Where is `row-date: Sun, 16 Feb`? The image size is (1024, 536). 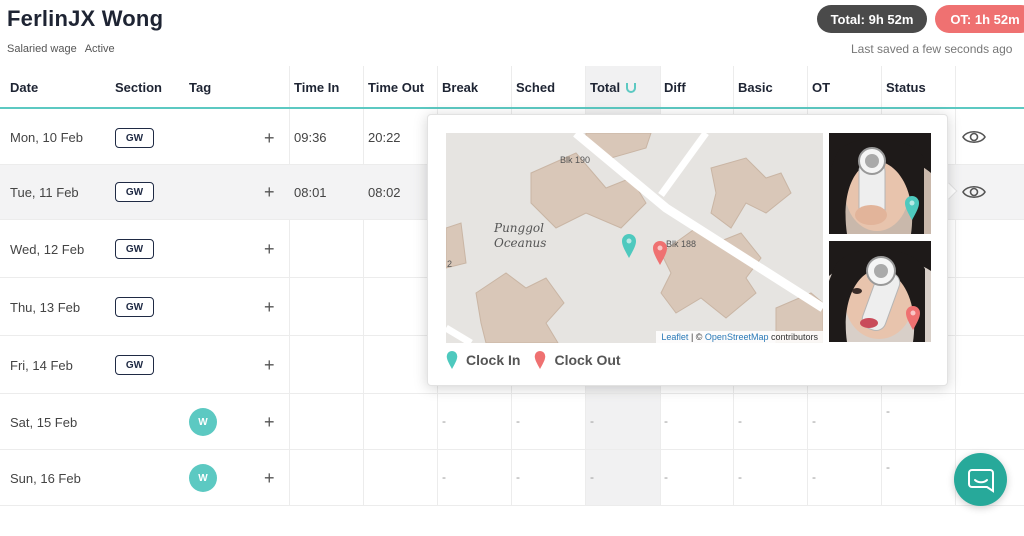
row-date: Sun, 16 Feb is located at coordinates (45, 478).